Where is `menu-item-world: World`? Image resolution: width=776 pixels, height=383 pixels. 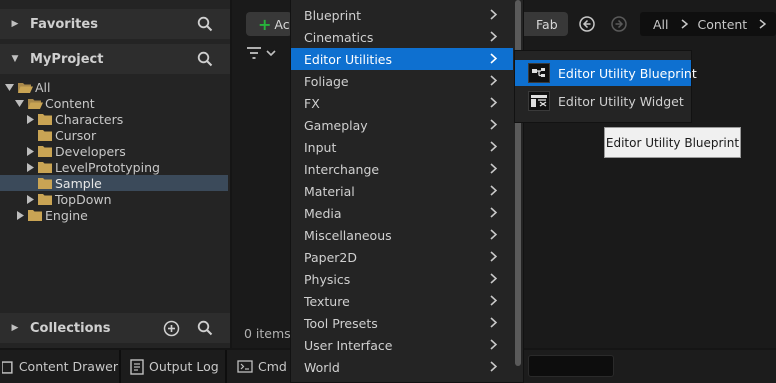
menu-item-world: World is located at coordinates (402, 367).